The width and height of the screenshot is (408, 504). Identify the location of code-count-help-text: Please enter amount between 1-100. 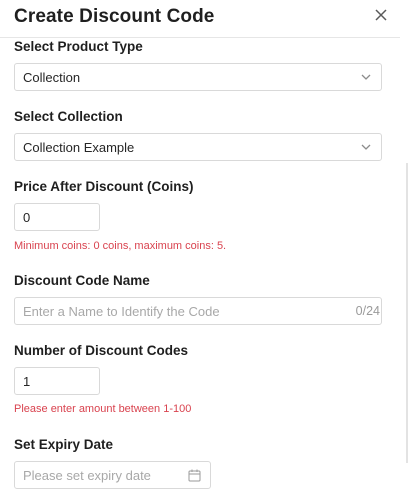
(103, 409).